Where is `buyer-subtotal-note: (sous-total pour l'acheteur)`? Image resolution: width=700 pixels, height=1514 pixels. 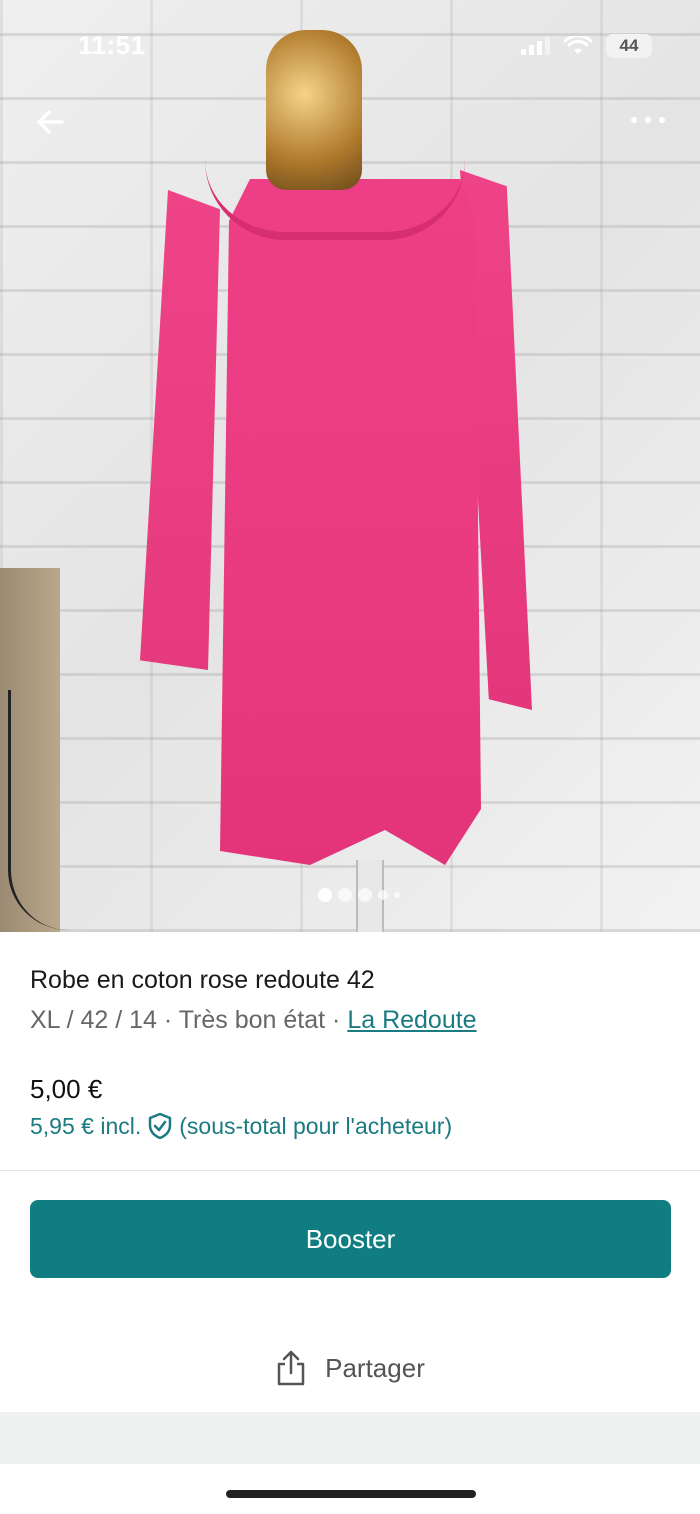
buyer-subtotal-note: (sous-total pour l'acheteur) is located at coordinates (316, 1125).